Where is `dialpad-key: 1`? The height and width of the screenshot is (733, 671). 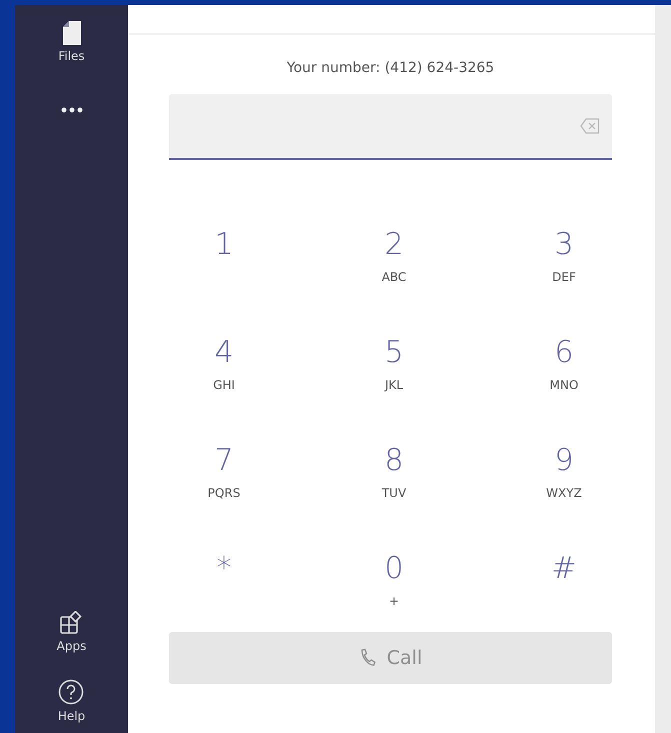
dialpad-key: 1 is located at coordinates (224, 245).